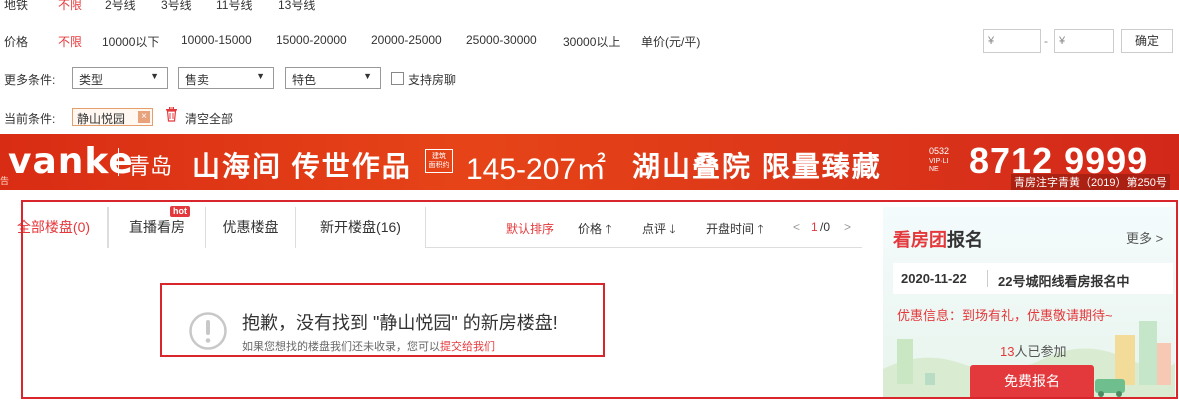 The width and height of the screenshot is (1179, 402). What do you see at coordinates (1040, 351) in the screenshot?
I see `joined-count-suffix: 人已参加` at bounding box center [1040, 351].